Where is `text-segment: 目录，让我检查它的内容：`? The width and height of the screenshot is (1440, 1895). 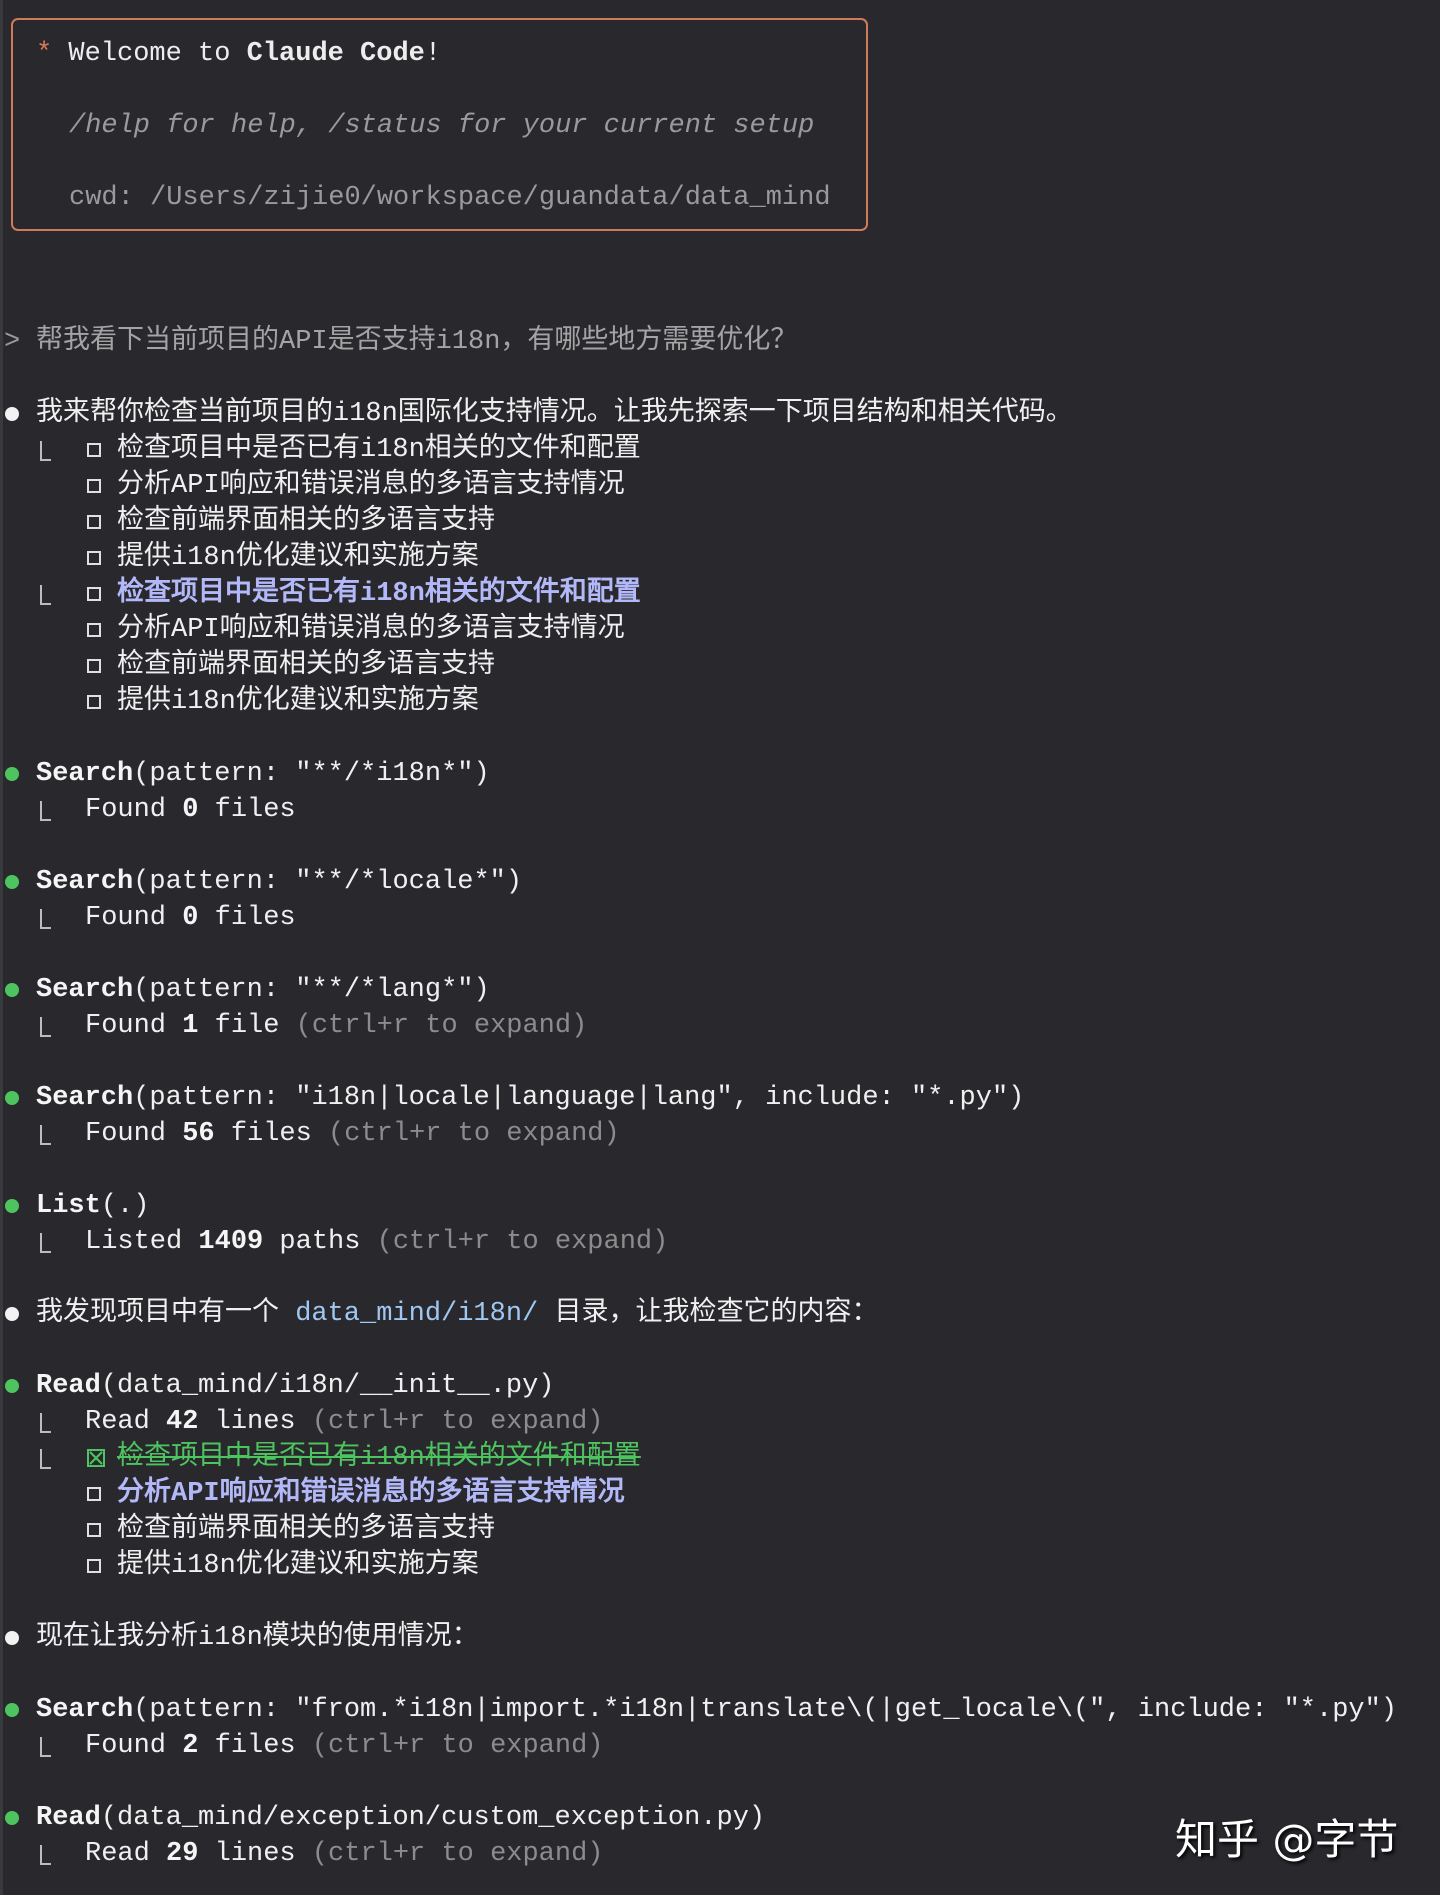
text-segment: 目录，让我检查它的内容： is located at coordinates (708, 1314).